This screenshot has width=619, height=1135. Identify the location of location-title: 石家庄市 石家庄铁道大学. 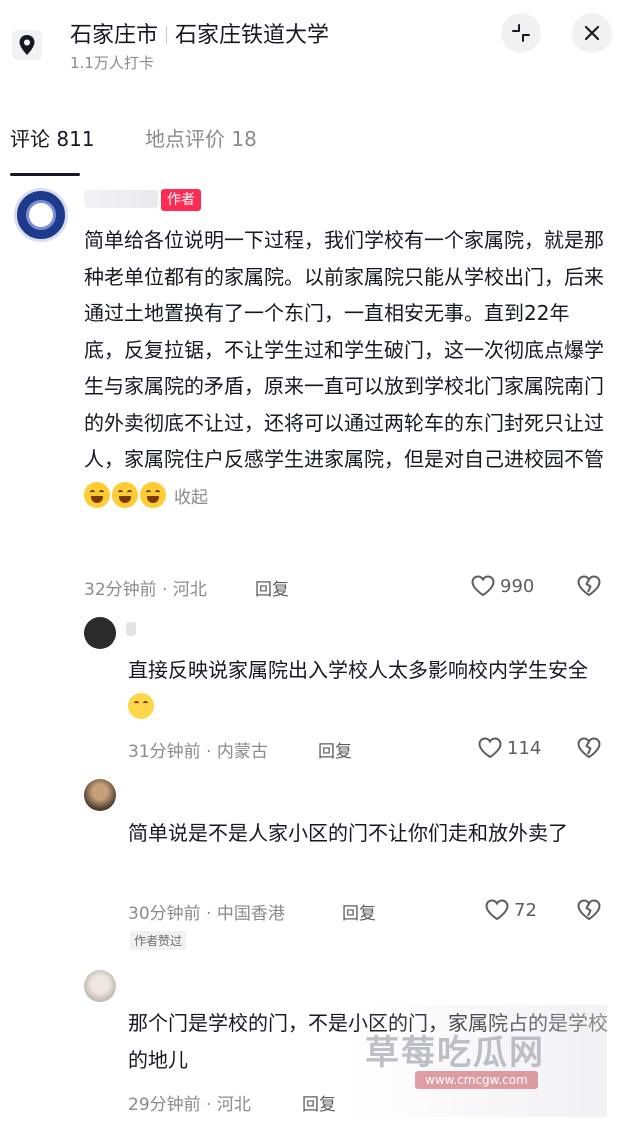
(199, 33).